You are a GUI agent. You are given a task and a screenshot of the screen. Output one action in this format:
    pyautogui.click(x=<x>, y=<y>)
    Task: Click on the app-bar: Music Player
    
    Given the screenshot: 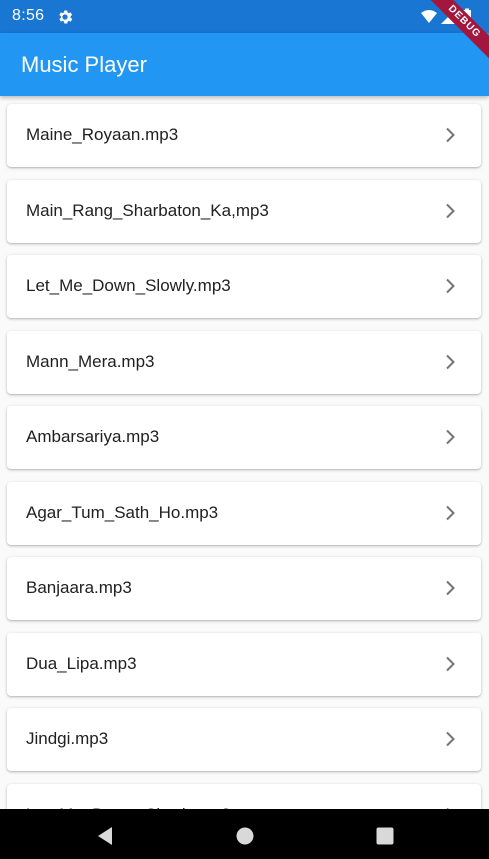 What is the action you would take?
    pyautogui.click(x=244, y=64)
    